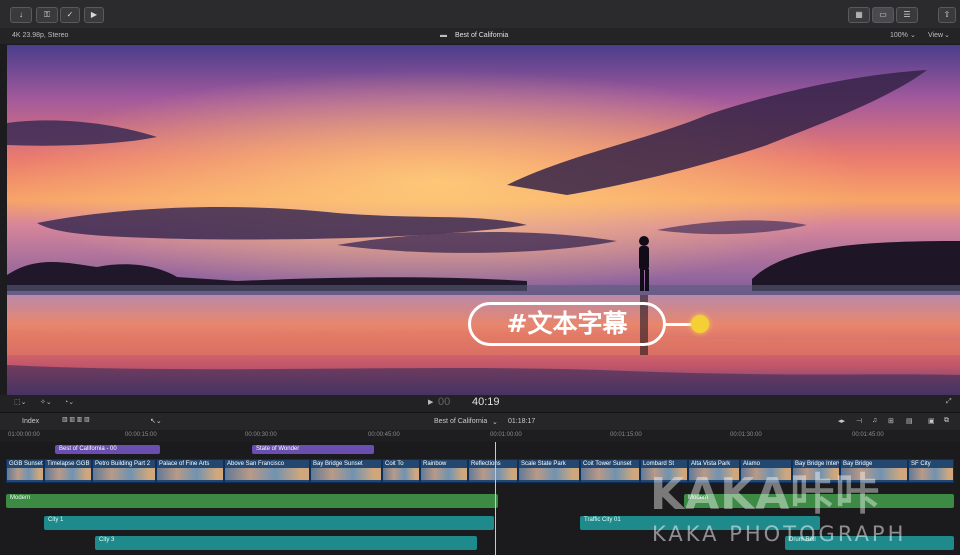 Image resolution: width=960 pixels, height=555 pixels. I want to click on duration-label: 01:18:17, so click(522, 421).